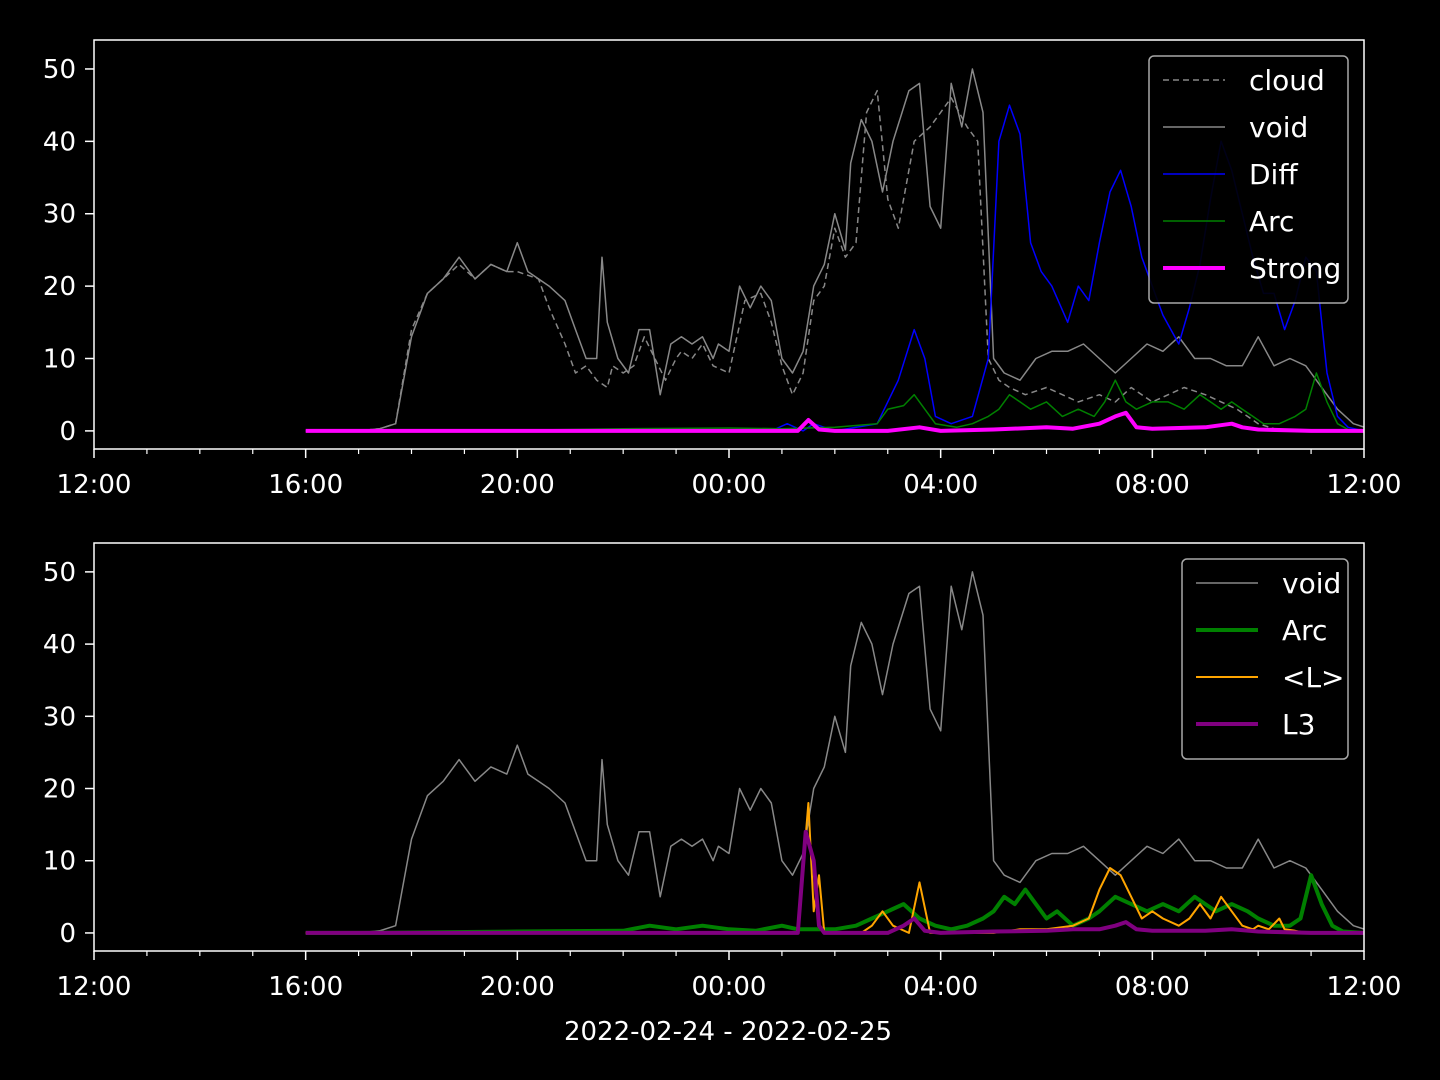 Image resolution: width=1440 pixels, height=1080 pixels. I want to click on legend-label-cloud: cloud, so click(1287, 80).